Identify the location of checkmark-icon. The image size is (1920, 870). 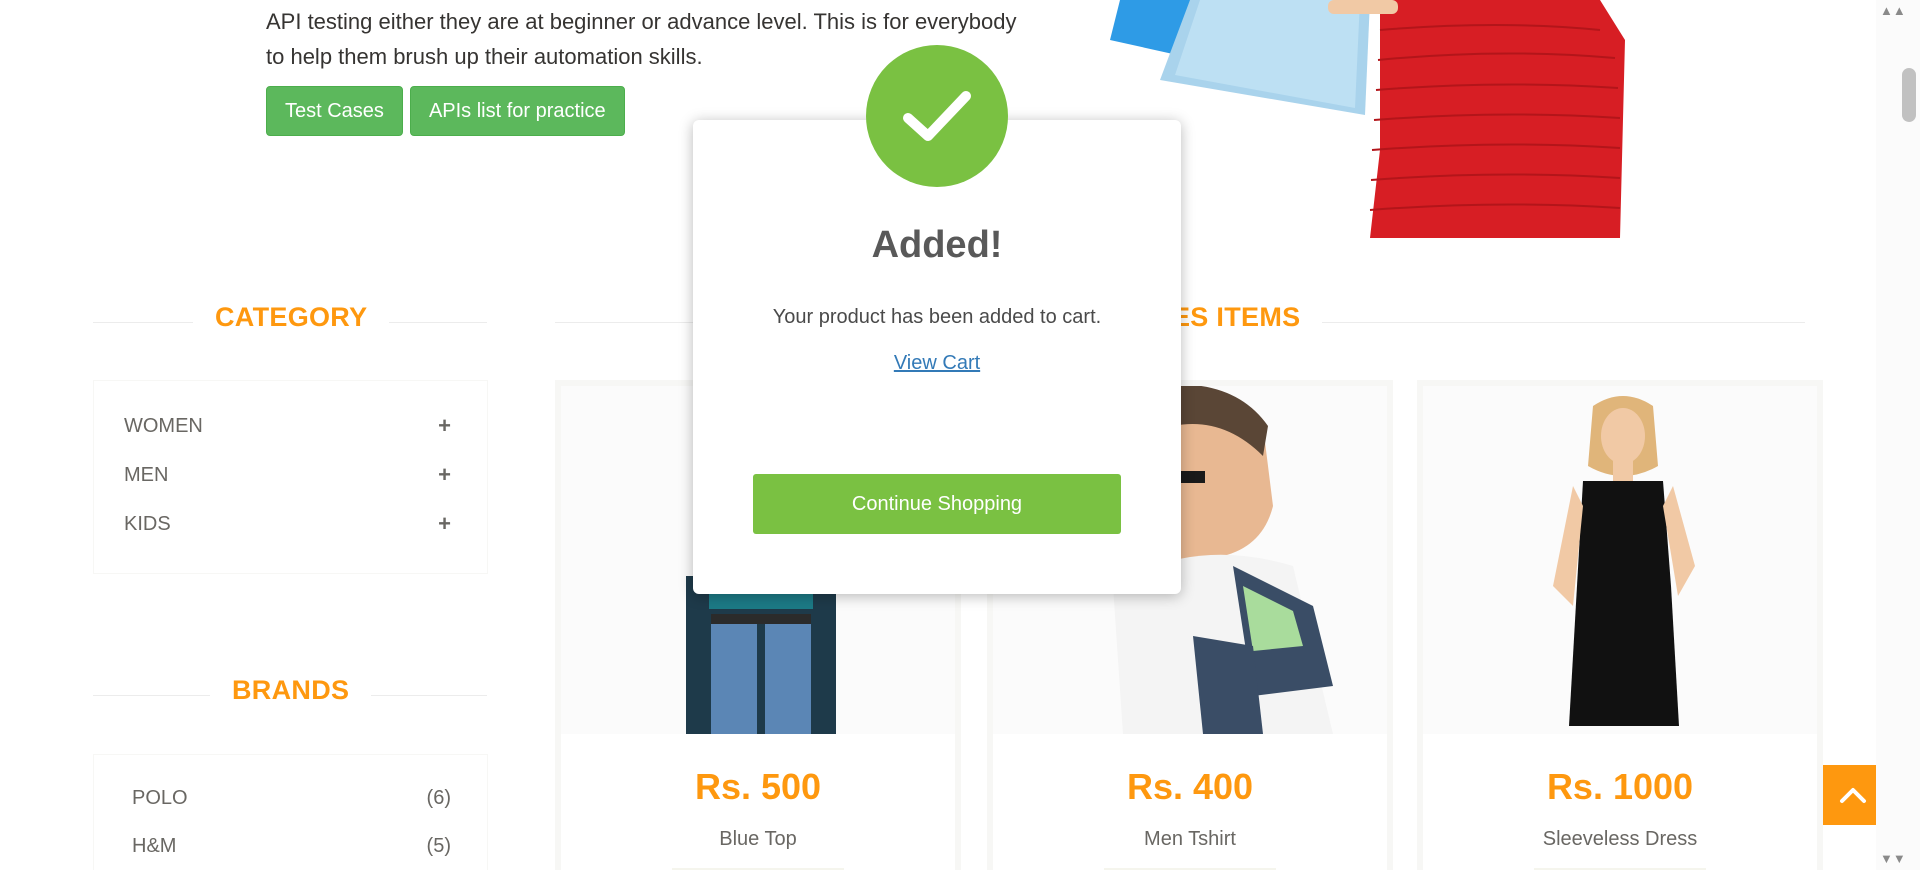
(937, 116).